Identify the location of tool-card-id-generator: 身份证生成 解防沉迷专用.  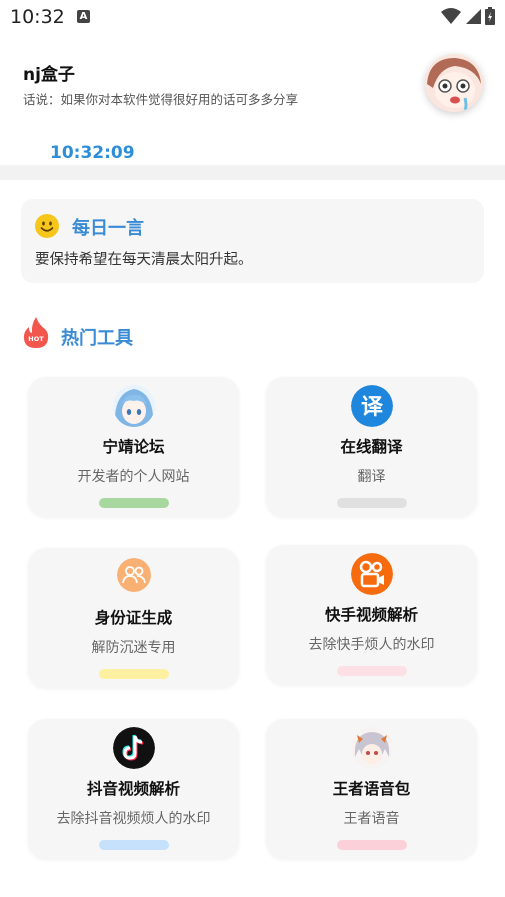
(133, 618).